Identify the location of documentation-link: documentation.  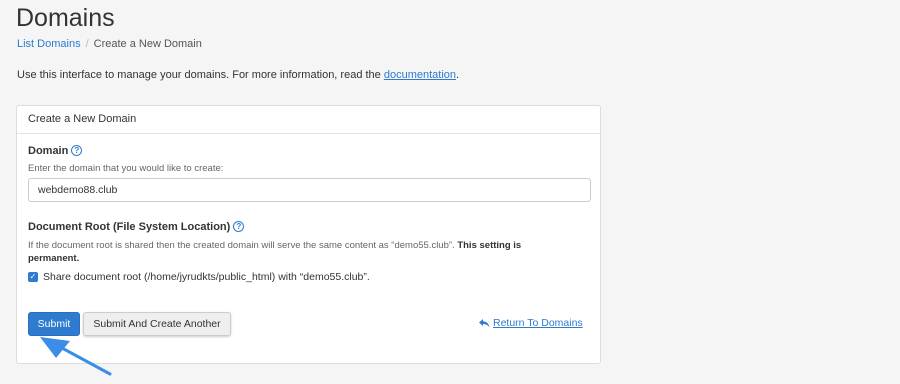
(420, 75).